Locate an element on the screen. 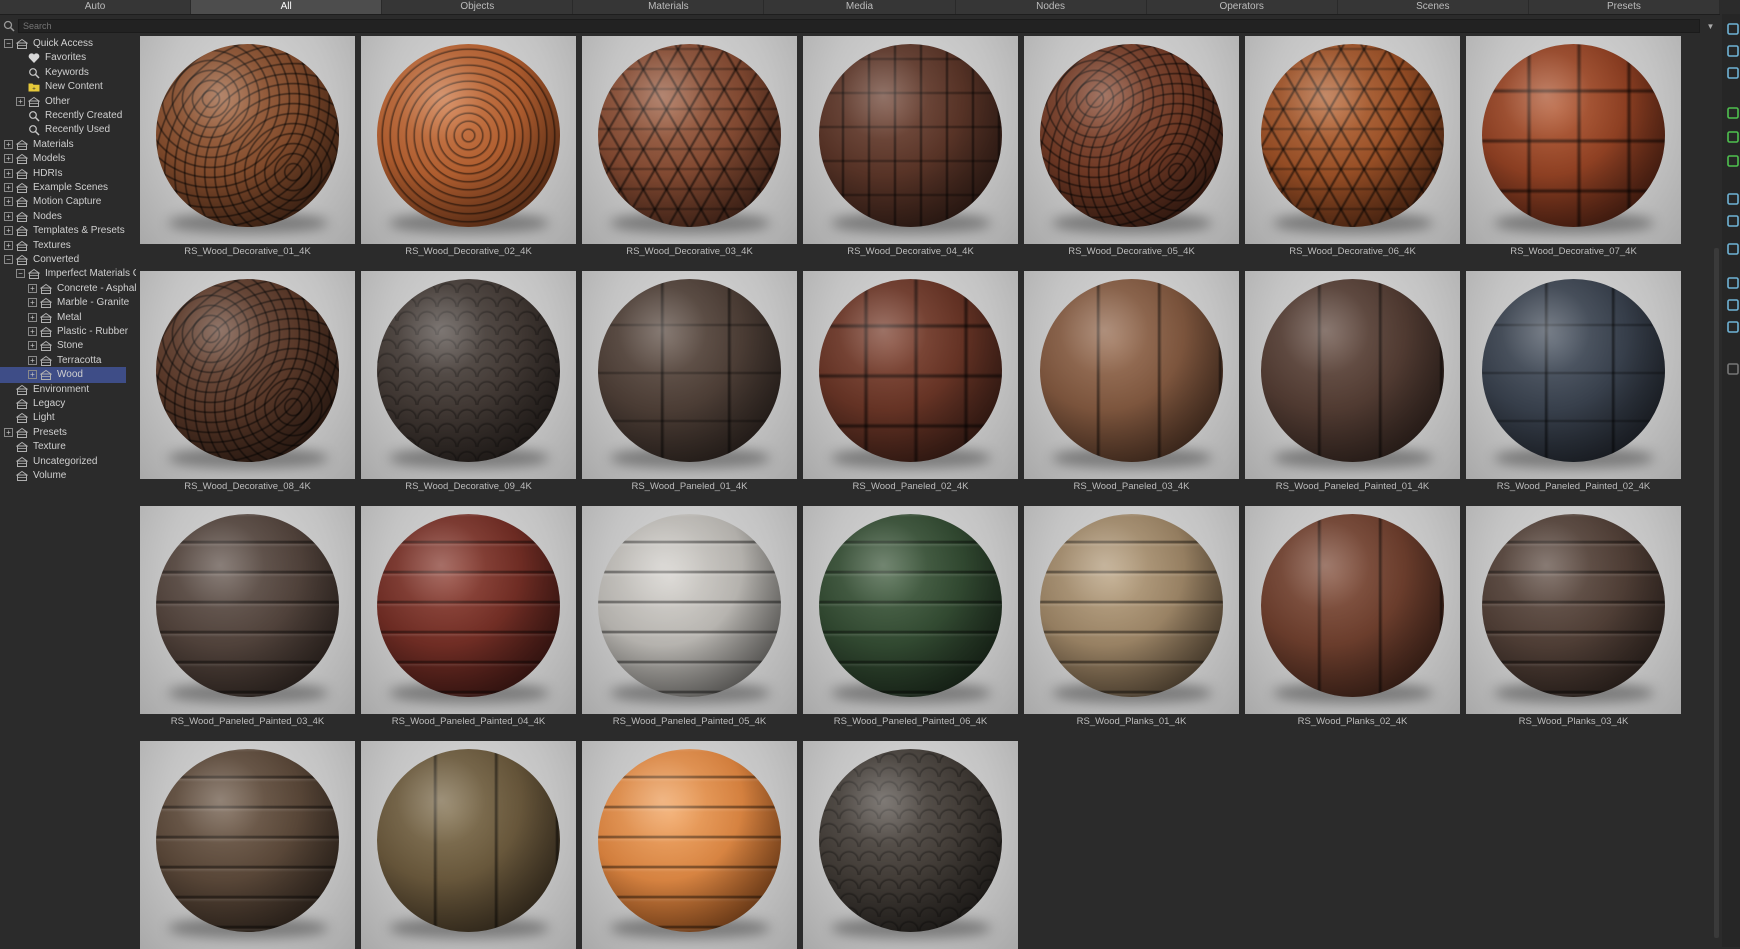  tab-objects: Objects is located at coordinates (478, 7).